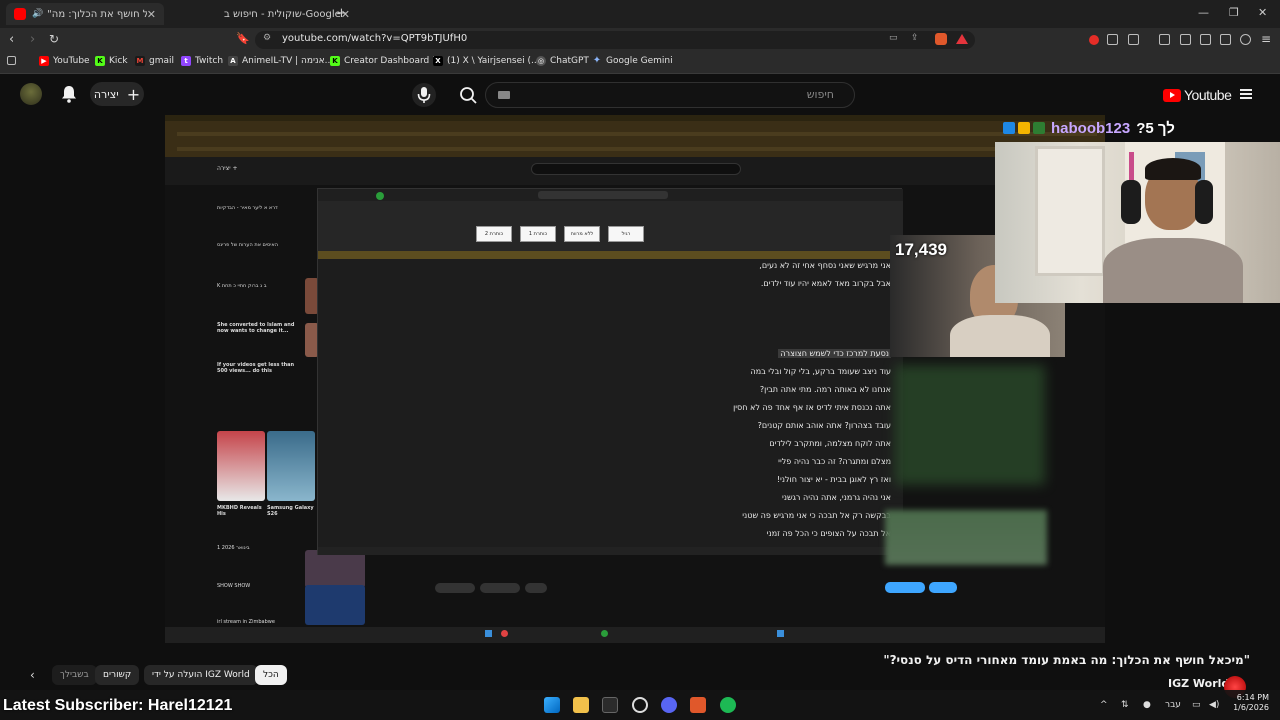  Describe the element at coordinates (64, 61) in the screenshot. I see `bookmark-youtube: ▶ YouTube` at that location.